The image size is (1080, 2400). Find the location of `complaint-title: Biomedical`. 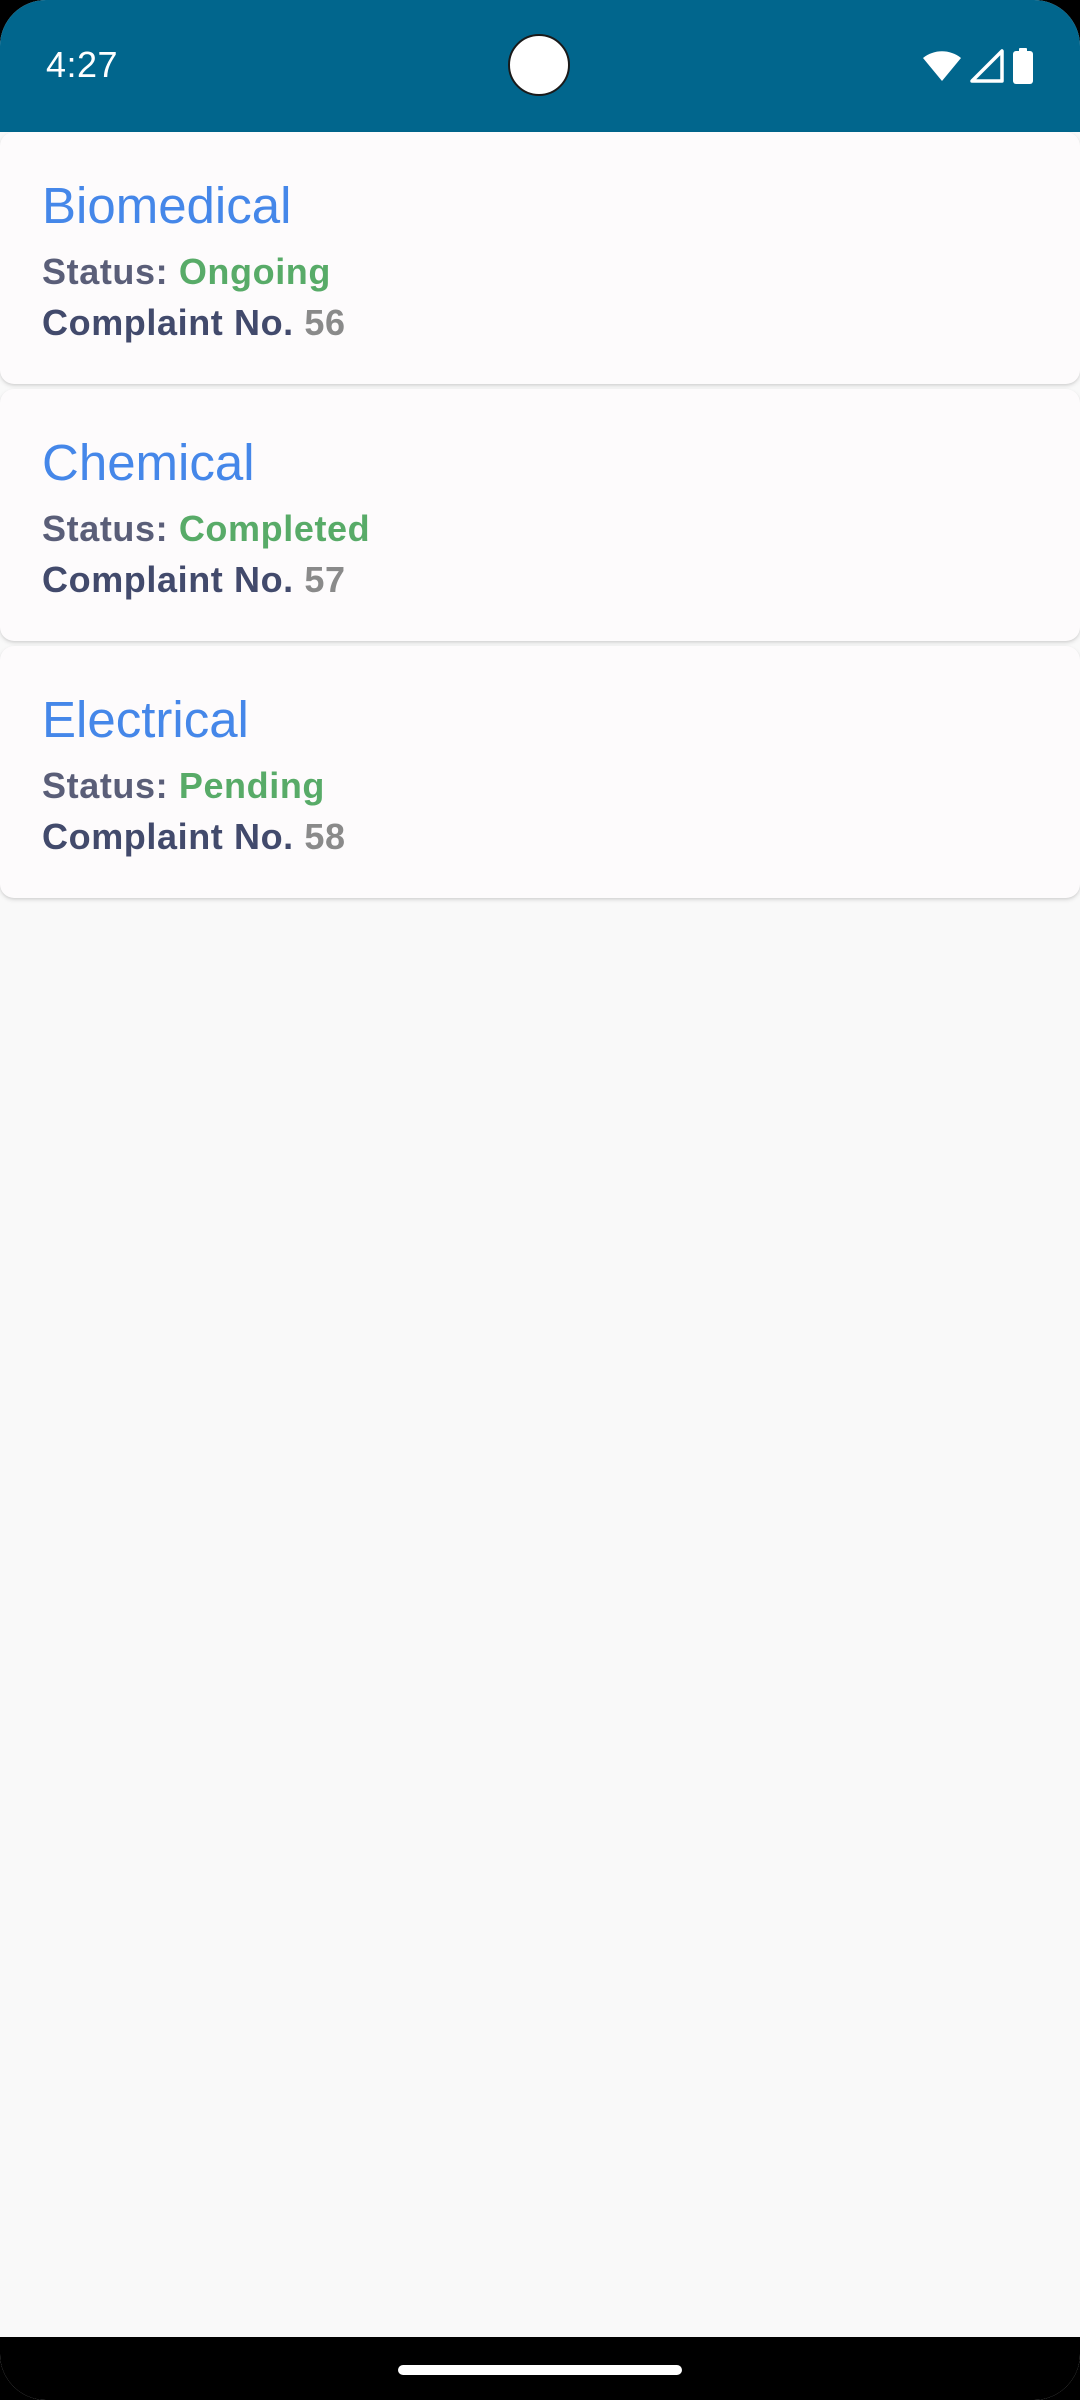

complaint-title: Biomedical is located at coordinates (167, 205).